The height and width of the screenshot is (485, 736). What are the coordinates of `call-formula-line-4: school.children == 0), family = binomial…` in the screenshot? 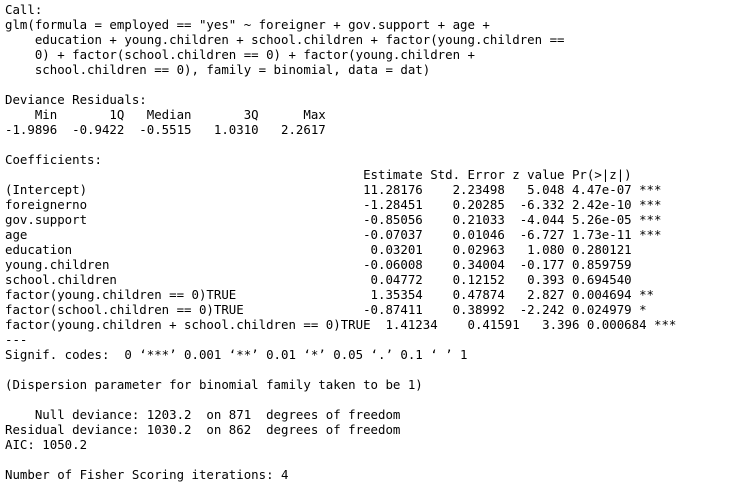 It's located at (218, 69).